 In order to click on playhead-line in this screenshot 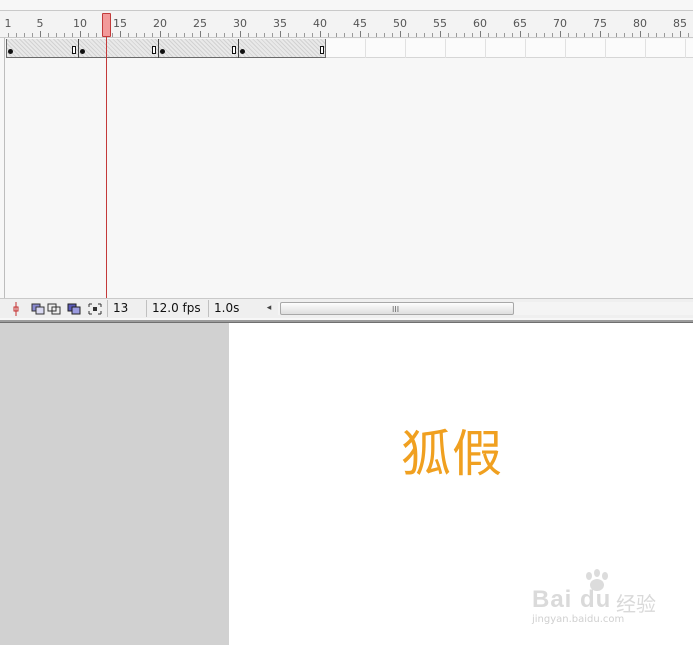, I will do `click(106, 168)`.